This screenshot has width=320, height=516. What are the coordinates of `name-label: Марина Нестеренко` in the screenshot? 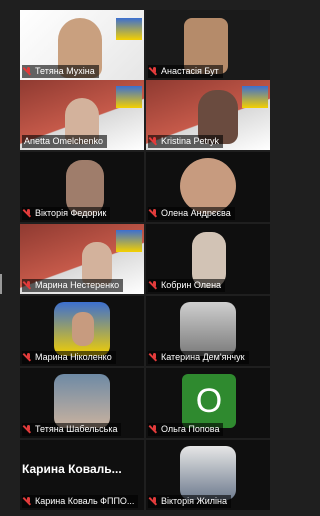 It's located at (73, 285).